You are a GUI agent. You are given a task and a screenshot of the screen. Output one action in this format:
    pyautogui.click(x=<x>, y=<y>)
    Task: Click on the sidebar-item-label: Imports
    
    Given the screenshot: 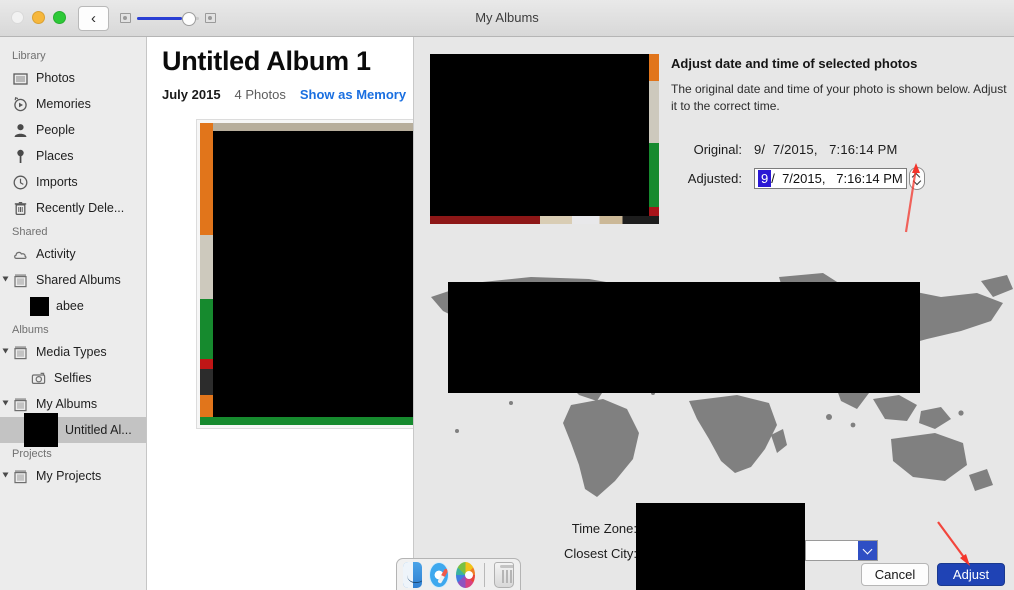 What is the action you would take?
    pyautogui.click(x=57, y=182)
    